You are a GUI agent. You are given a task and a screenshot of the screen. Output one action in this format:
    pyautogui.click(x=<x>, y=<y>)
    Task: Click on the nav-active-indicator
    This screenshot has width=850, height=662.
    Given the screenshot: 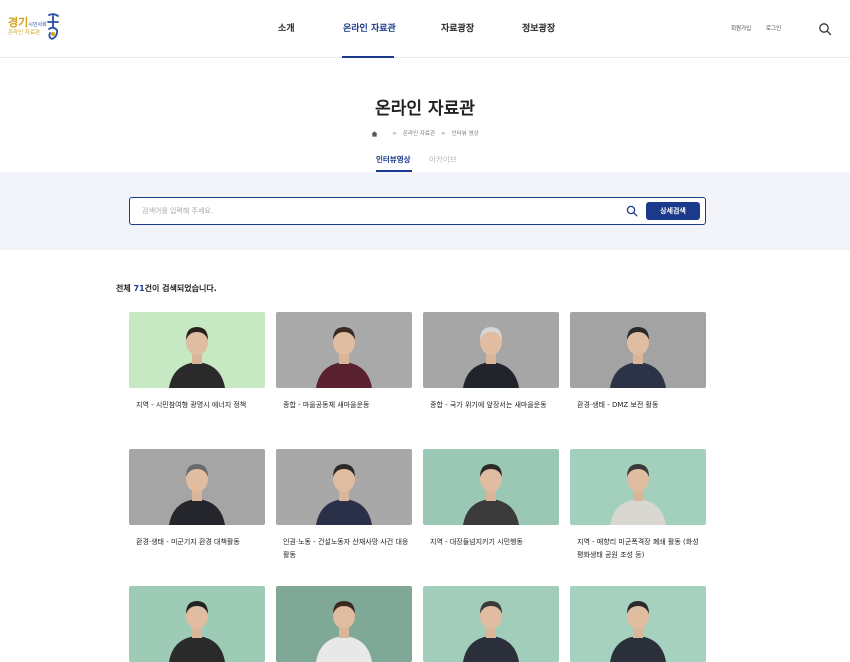 What is the action you would take?
    pyautogui.click(x=368, y=57)
    